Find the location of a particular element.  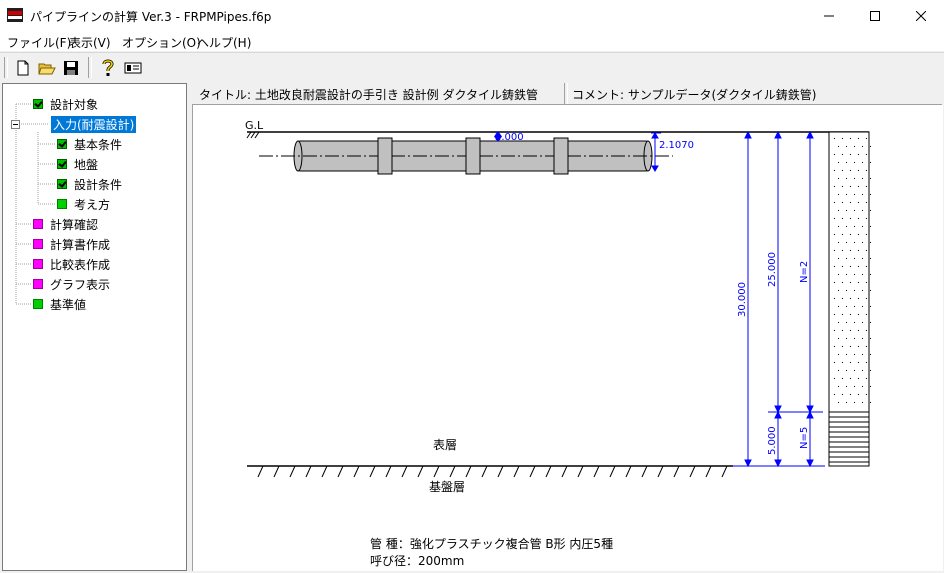

tree-item-label: 設計対象 is located at coordinates (74, 104).